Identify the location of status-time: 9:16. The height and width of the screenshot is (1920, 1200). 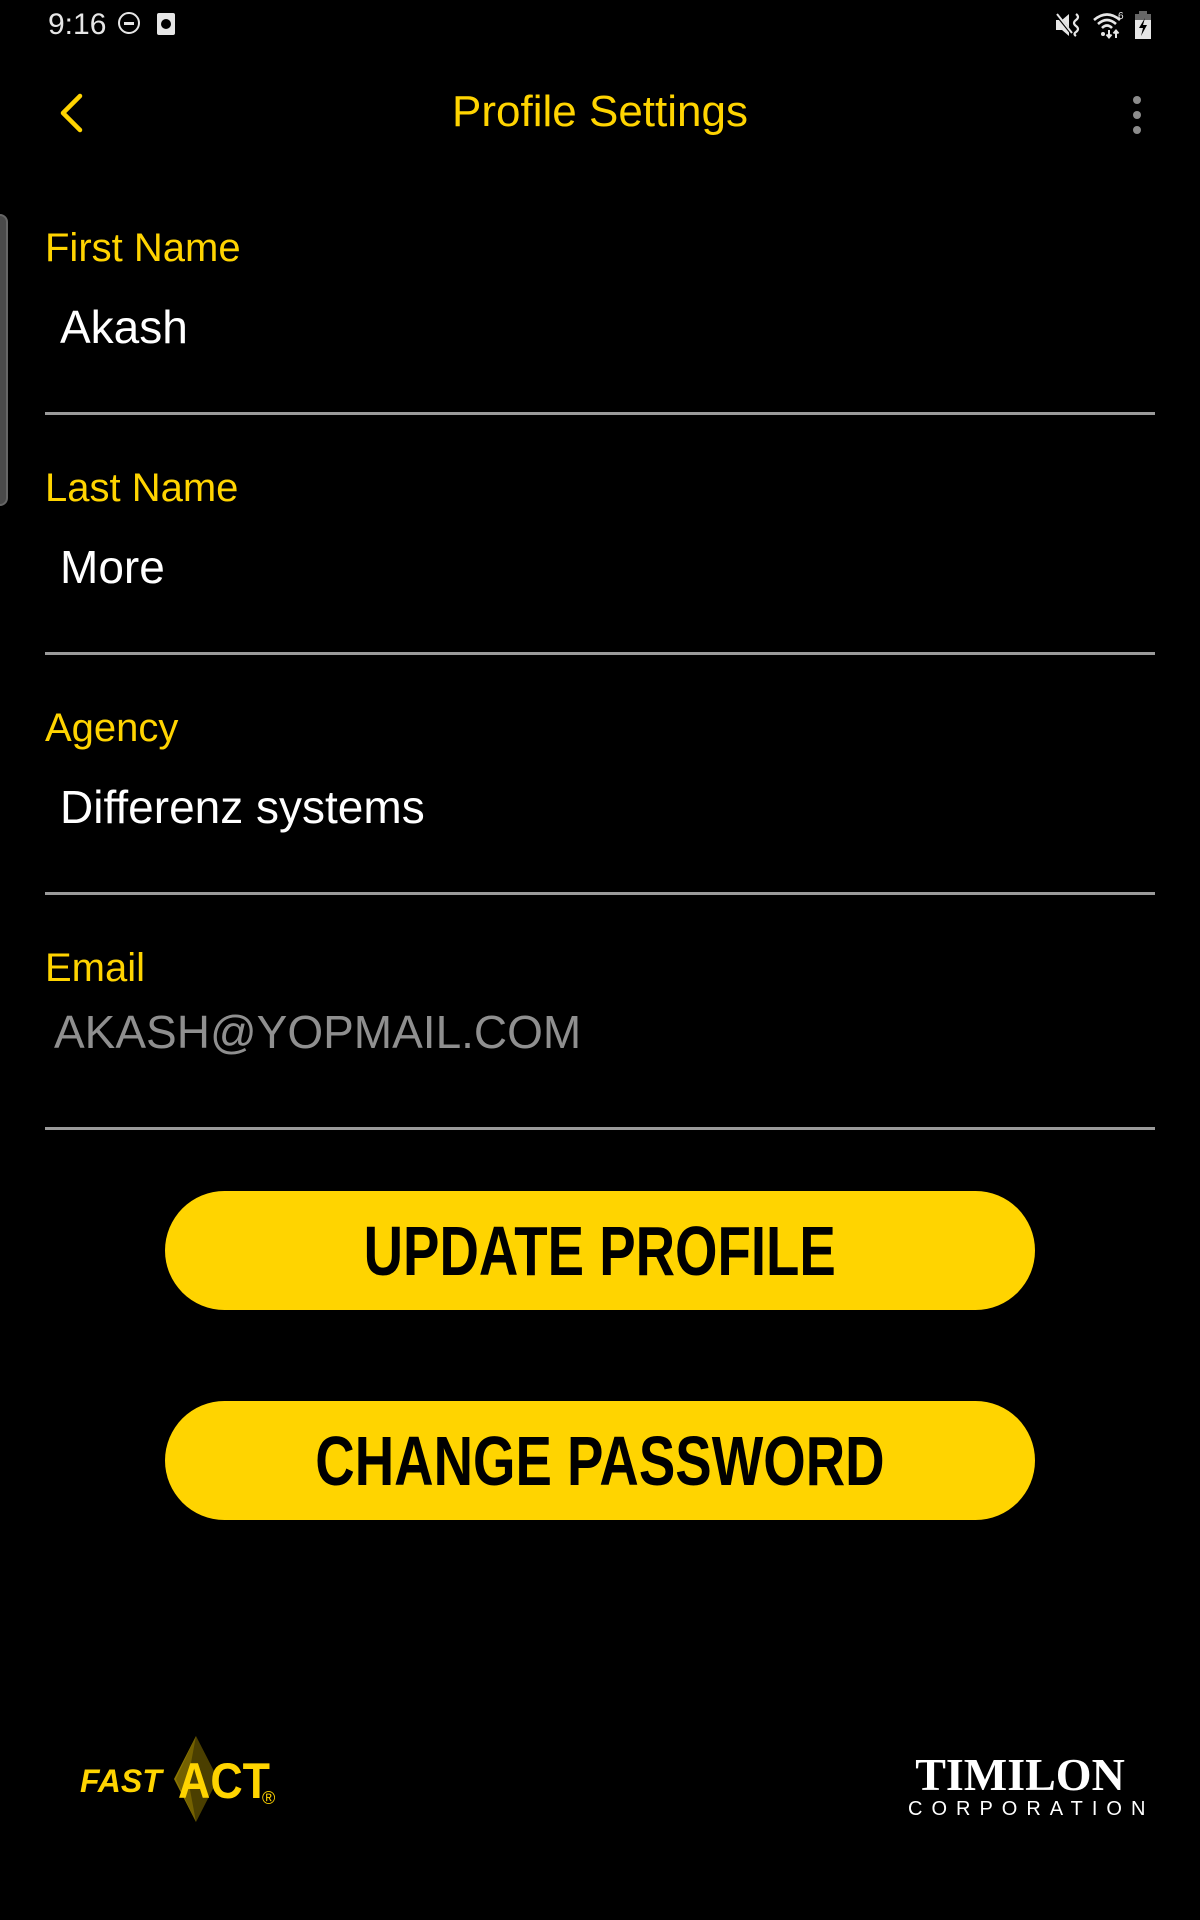
(77, 24).